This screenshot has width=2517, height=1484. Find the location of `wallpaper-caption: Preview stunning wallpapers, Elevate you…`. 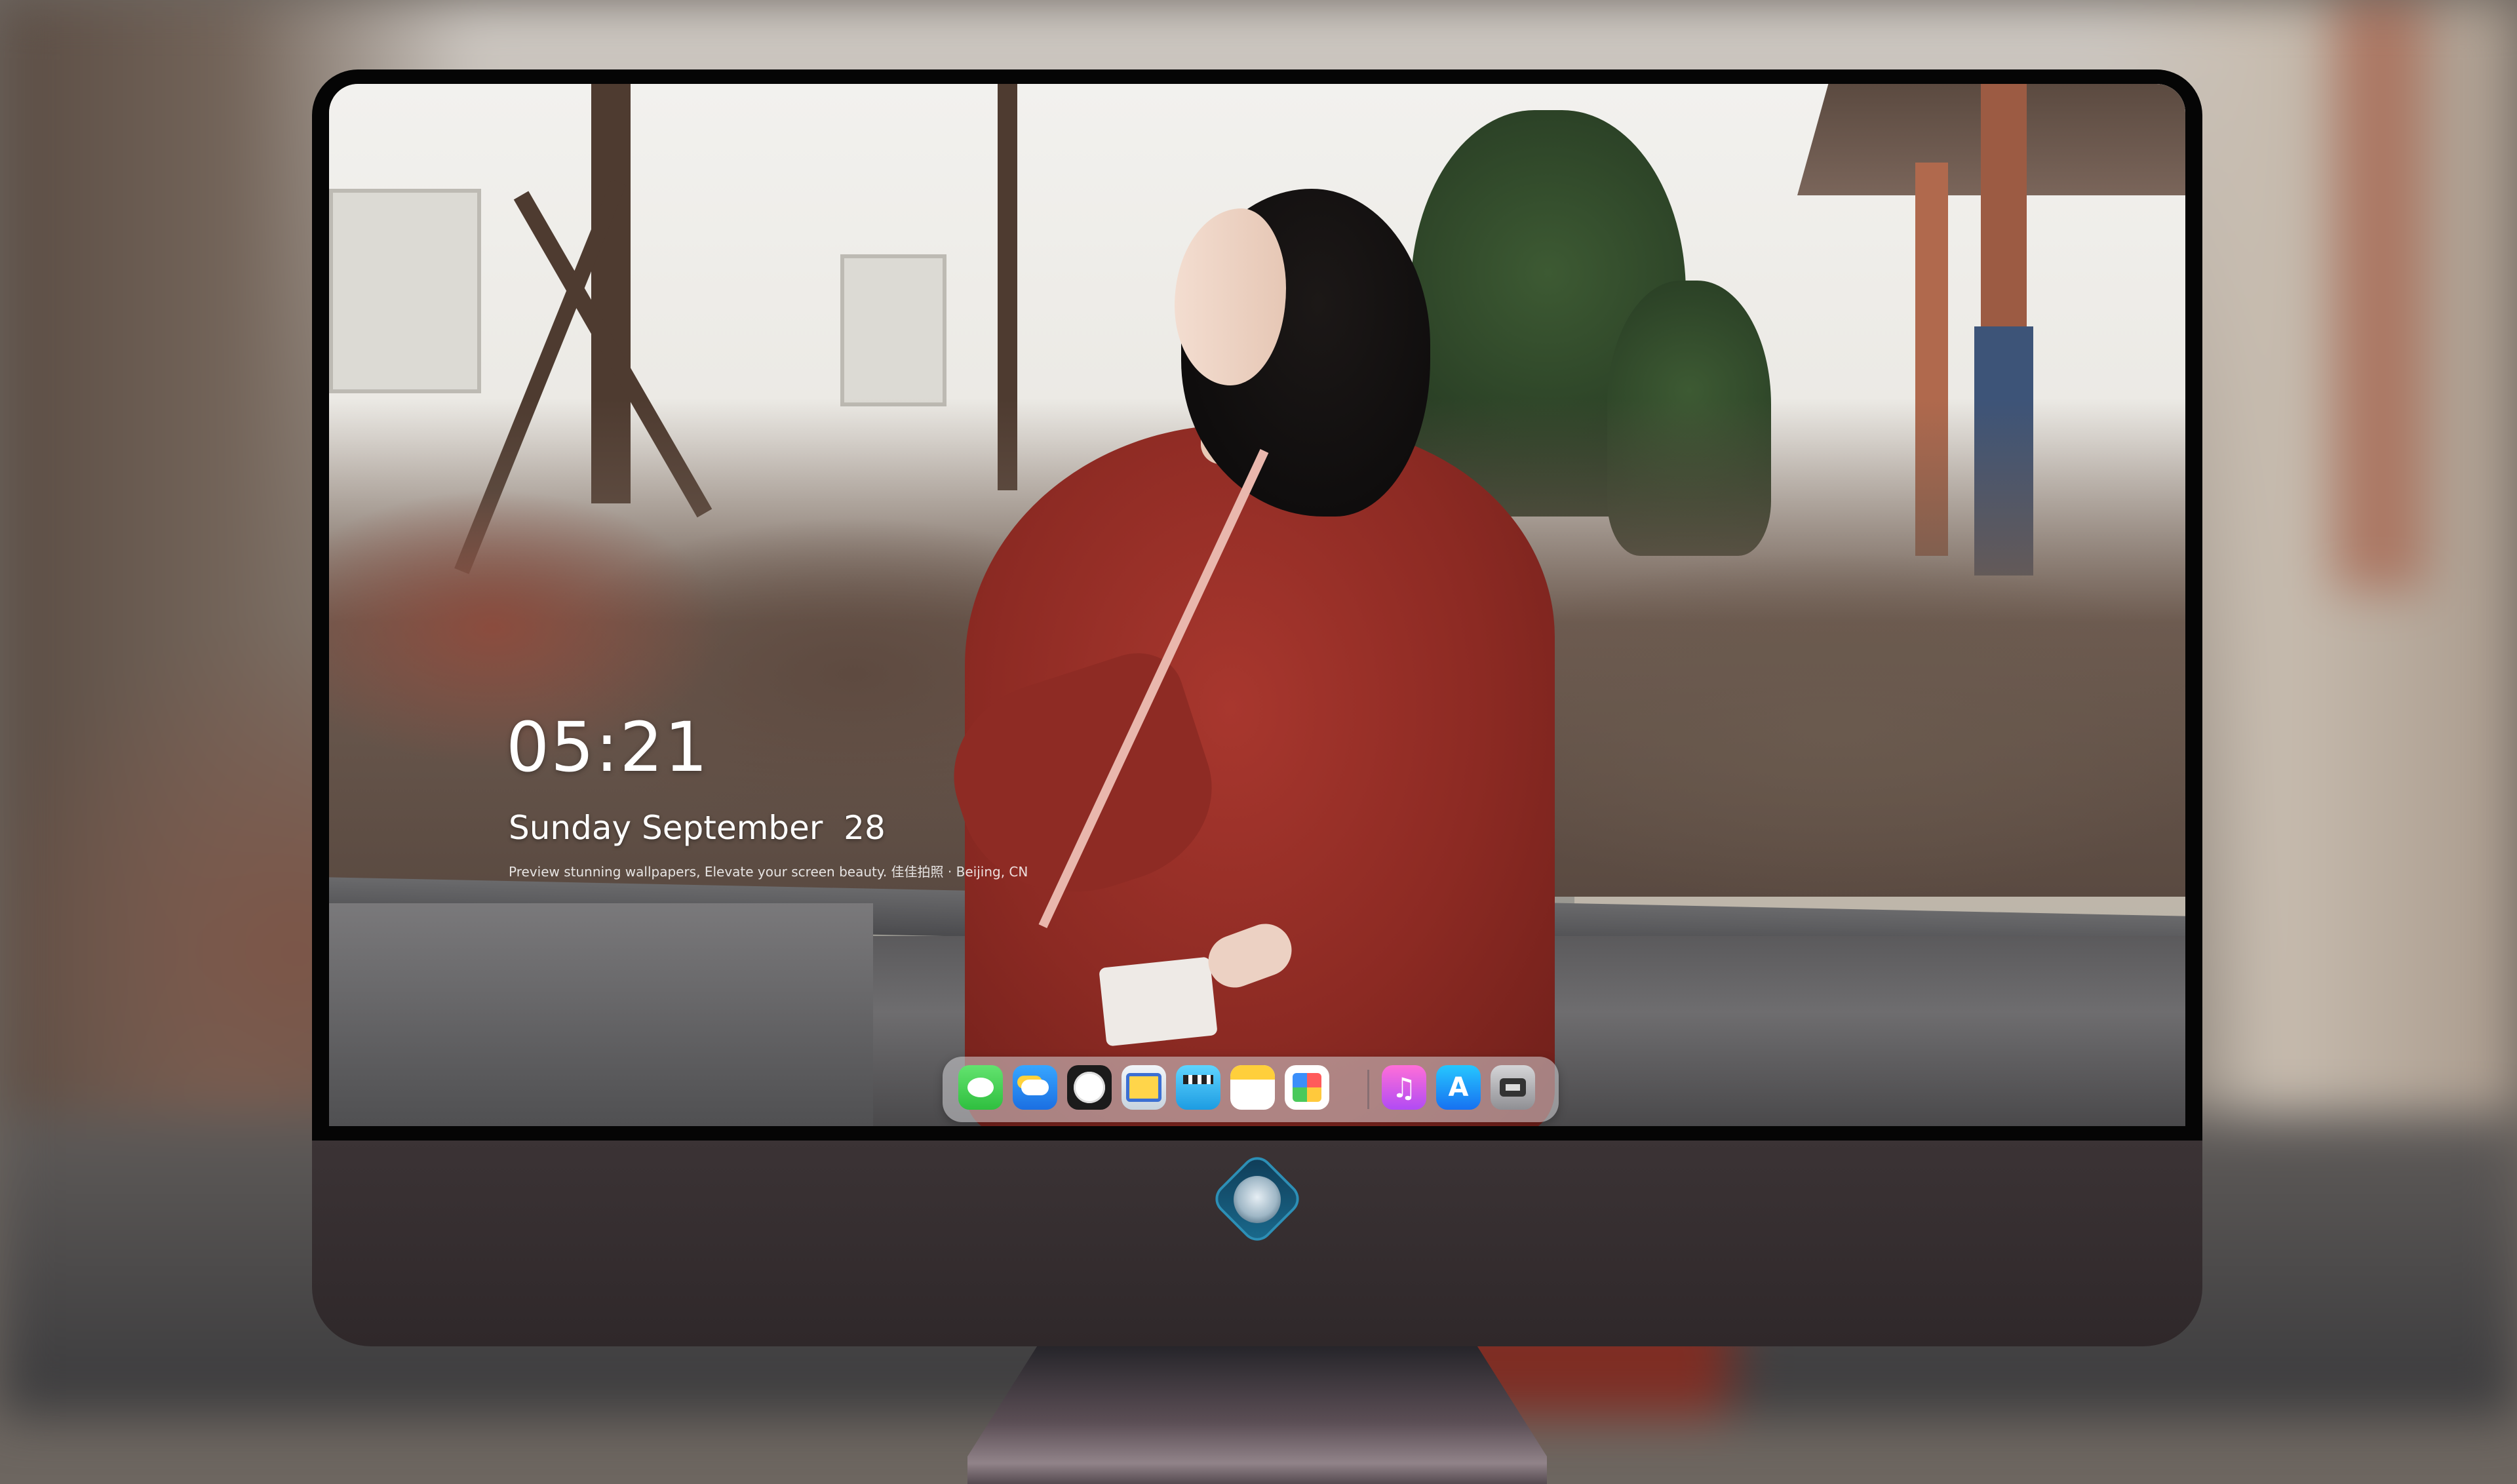

wallpaper-caption: Preview stunning wallpapers, Elevate you… is located at coordinates (768, 872).